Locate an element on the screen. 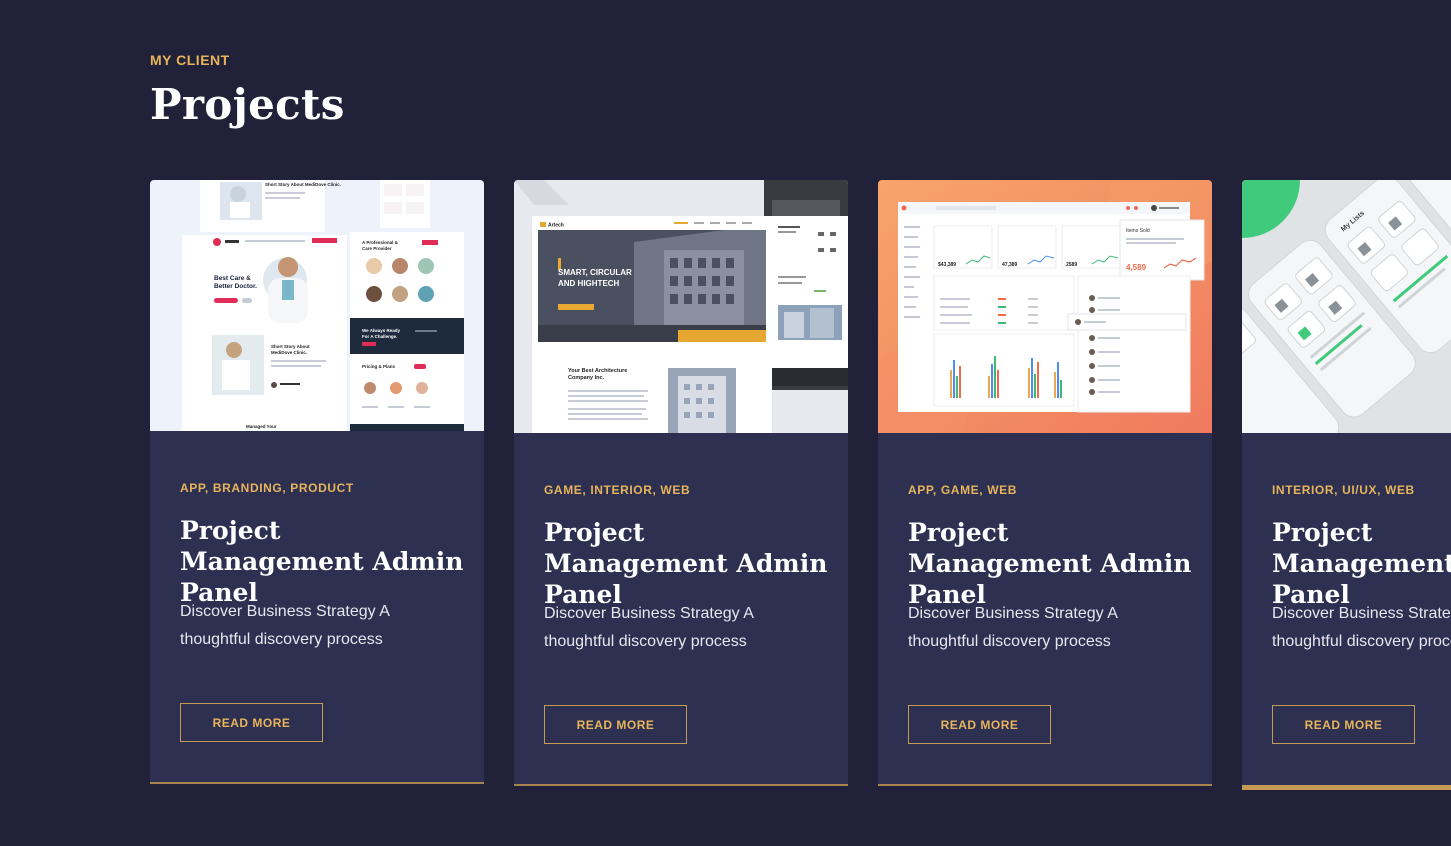  tag: UI/UX, is located at coordinates (1361, 490).